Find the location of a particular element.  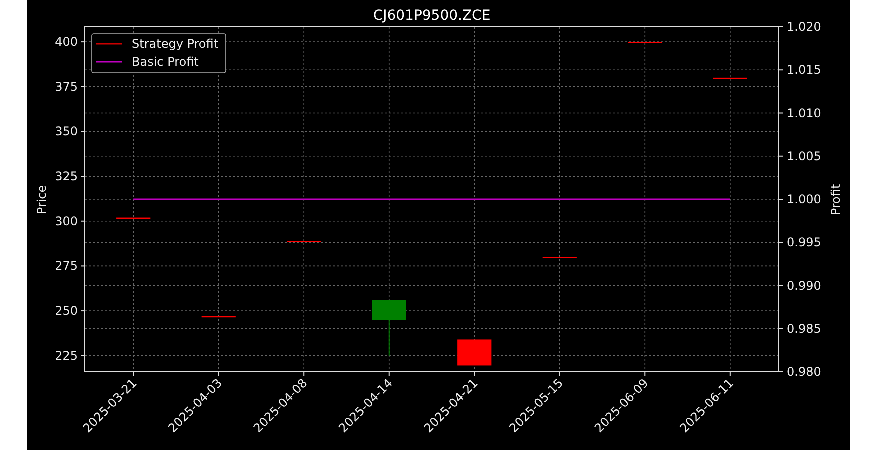

y-tick-label: 300 is located at coordinates (66, 221).